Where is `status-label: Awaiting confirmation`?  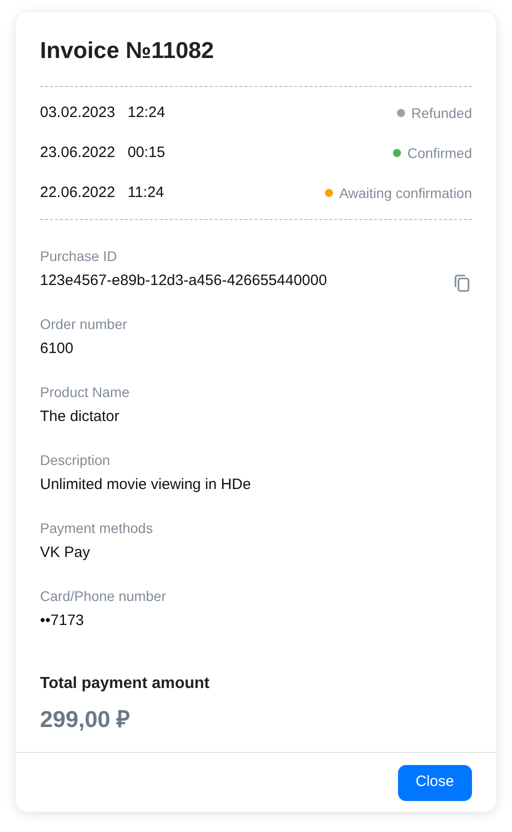 status-label: Awaiting confirmation is located at coordinates (405, 193).